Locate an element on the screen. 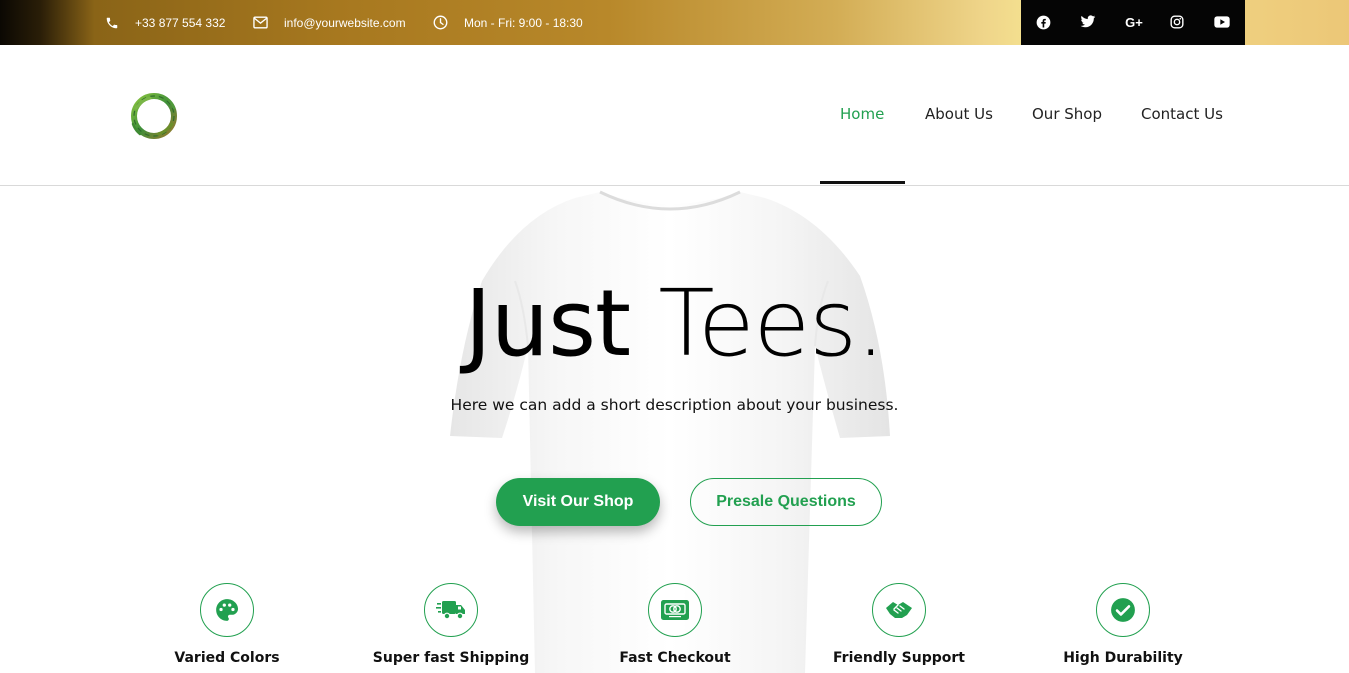 This screenshot has width=1349, height=673. clock-icon is located at coordinates (440, 22).